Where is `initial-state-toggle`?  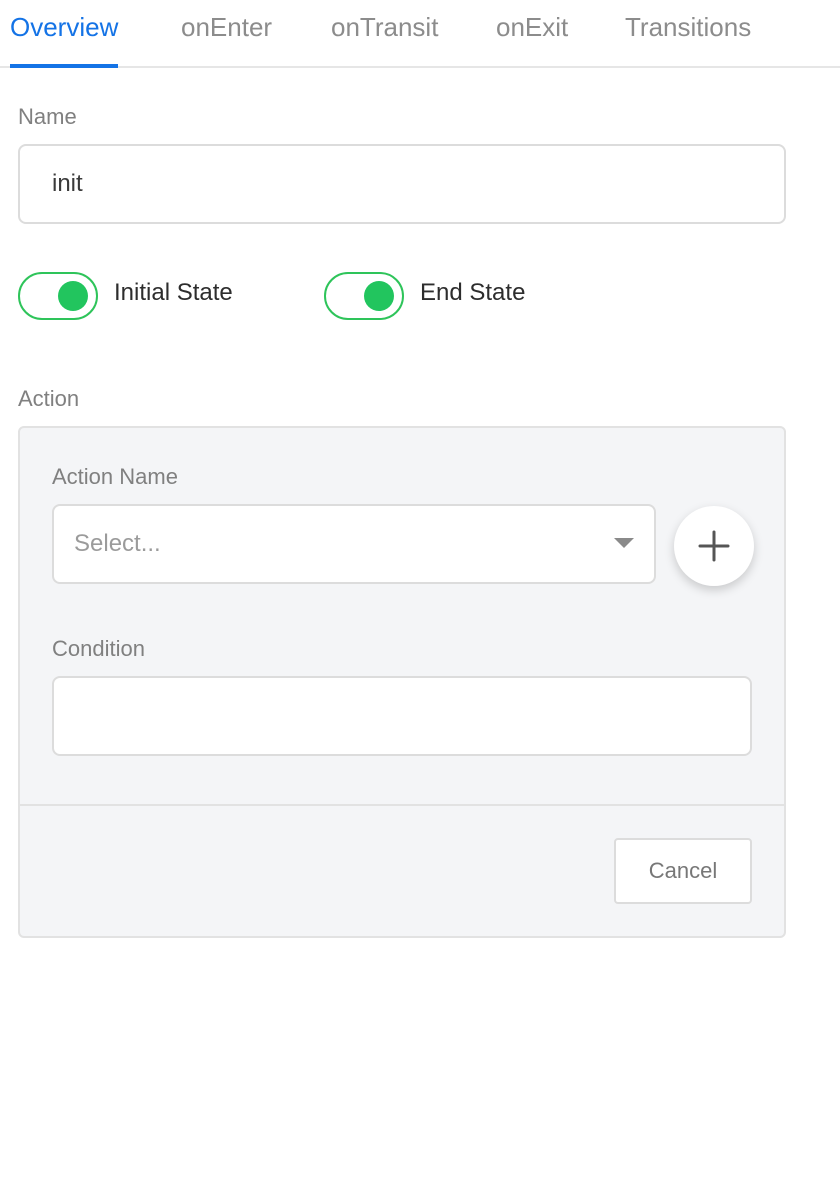 initial-state-toggle is located at coordinates (58, 296).